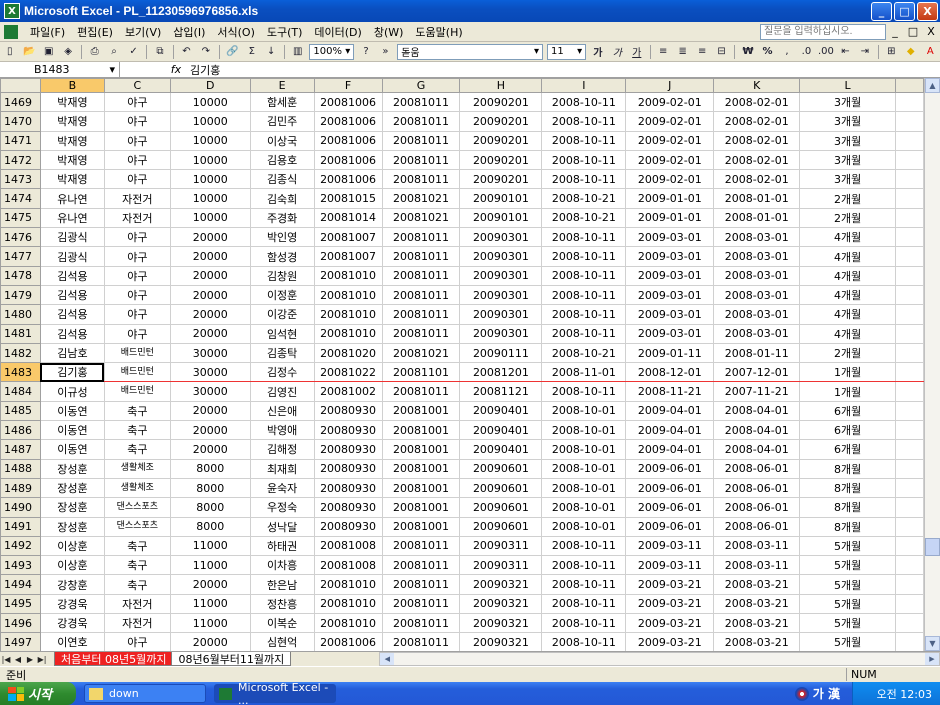 This screenshot has width=940, height=705. Describe the element at coordinates (20, 121) in the screenshot. I see `row-header: 1470` at that location.